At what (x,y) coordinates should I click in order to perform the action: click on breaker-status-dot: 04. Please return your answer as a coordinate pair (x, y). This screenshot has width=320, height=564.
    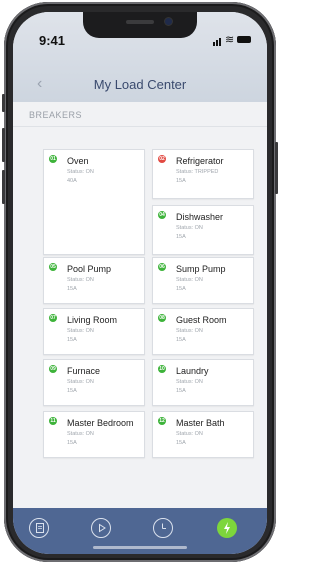
    Looking at the image, I should click on (162, 215).